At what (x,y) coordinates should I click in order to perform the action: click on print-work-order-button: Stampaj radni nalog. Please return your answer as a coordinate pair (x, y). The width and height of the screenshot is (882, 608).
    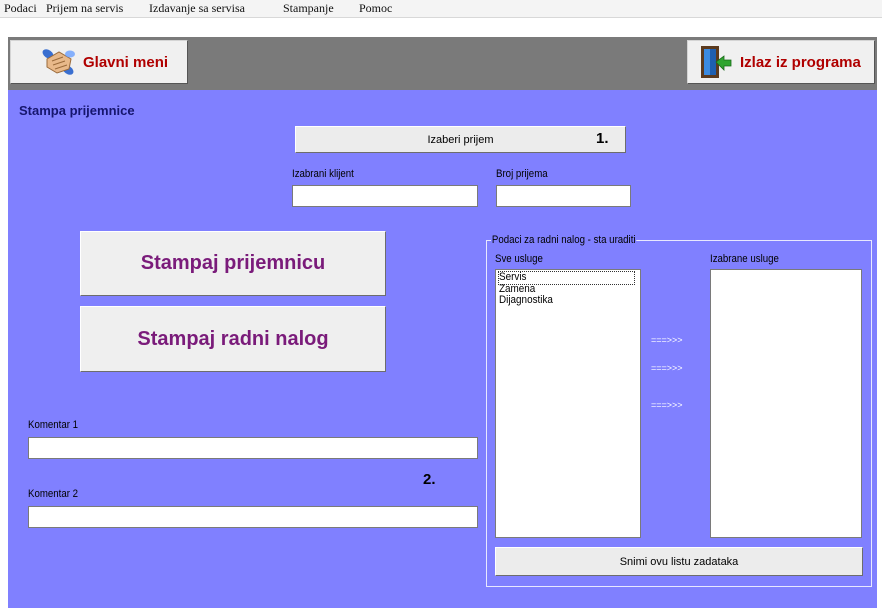
    Looking at the image, I should click on (233, 339).